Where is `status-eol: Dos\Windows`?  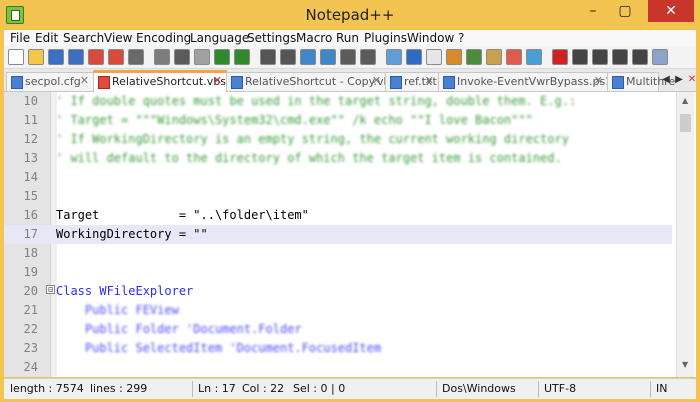
status-eol: Dos\Windows is located at coordinates (479, 388).